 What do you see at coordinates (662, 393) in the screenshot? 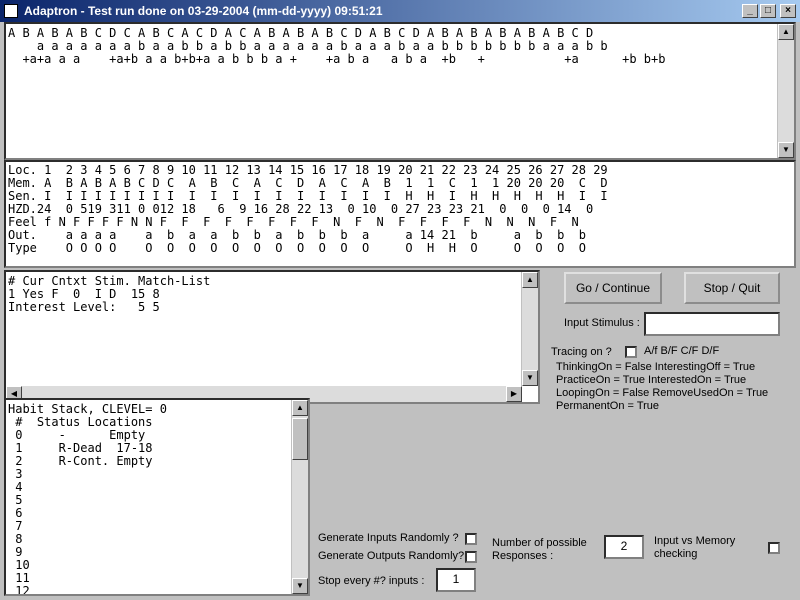
I see `status-line-3: LoopingOn = False RemoveUsedOn = True` at bounding box center [662, 393].